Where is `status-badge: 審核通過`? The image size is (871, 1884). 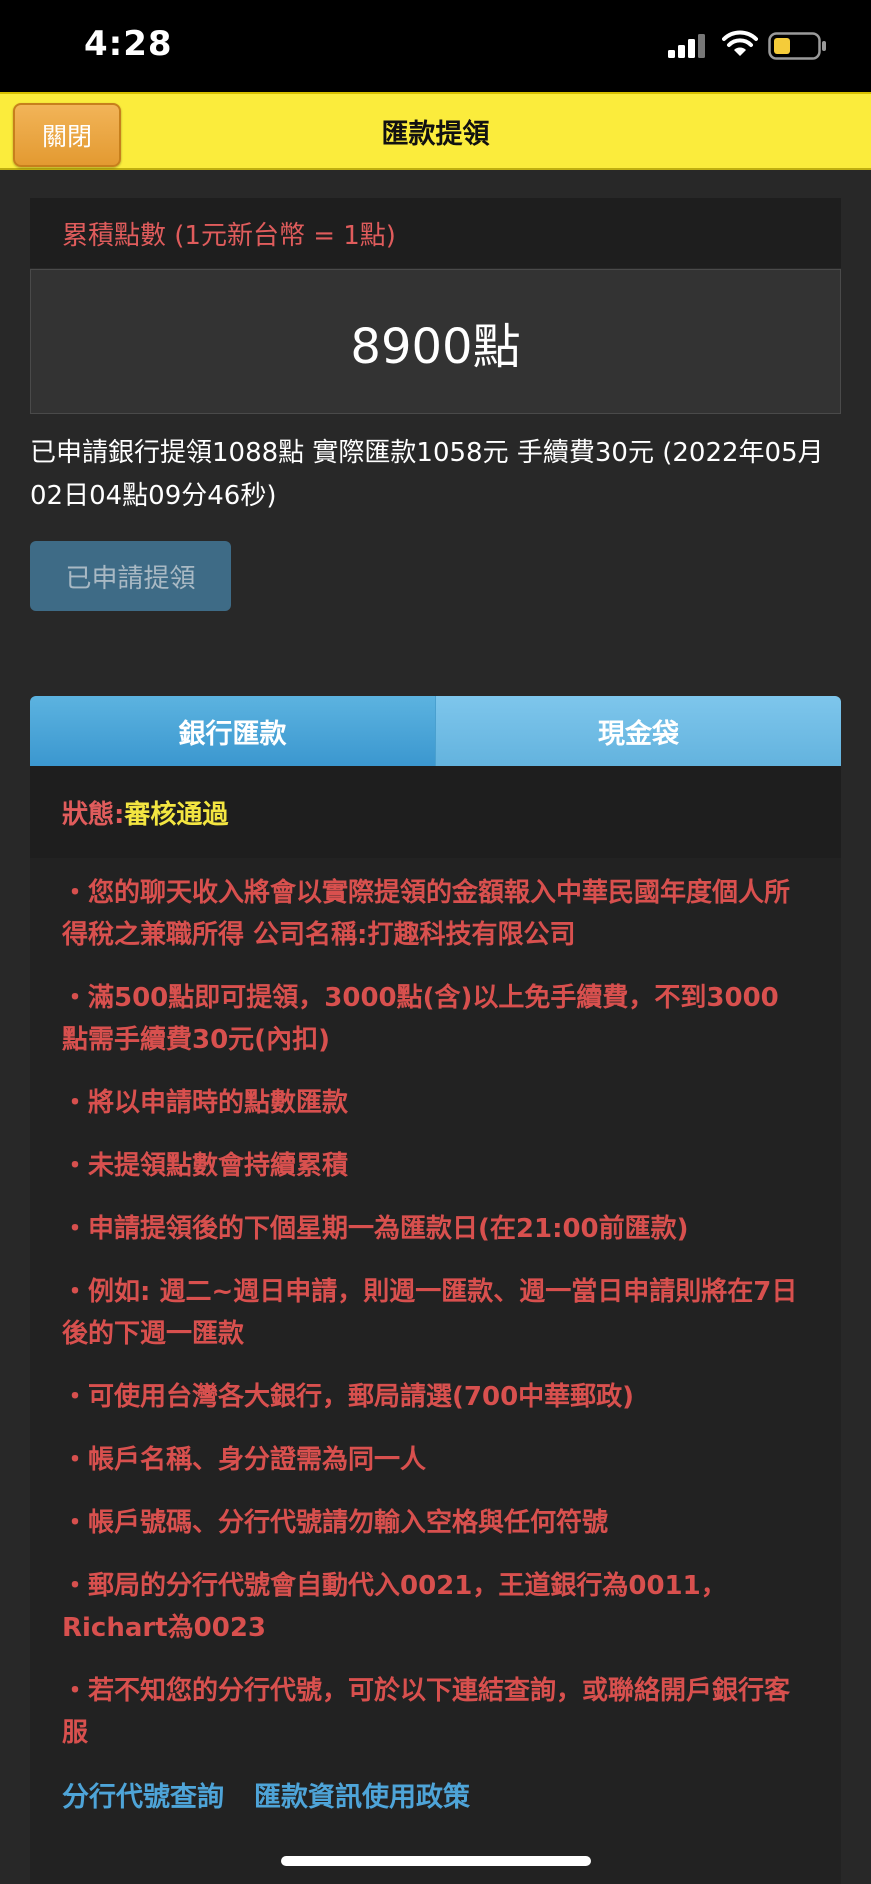 status-badge: 審核通過 is located at coordinates (176, 814).